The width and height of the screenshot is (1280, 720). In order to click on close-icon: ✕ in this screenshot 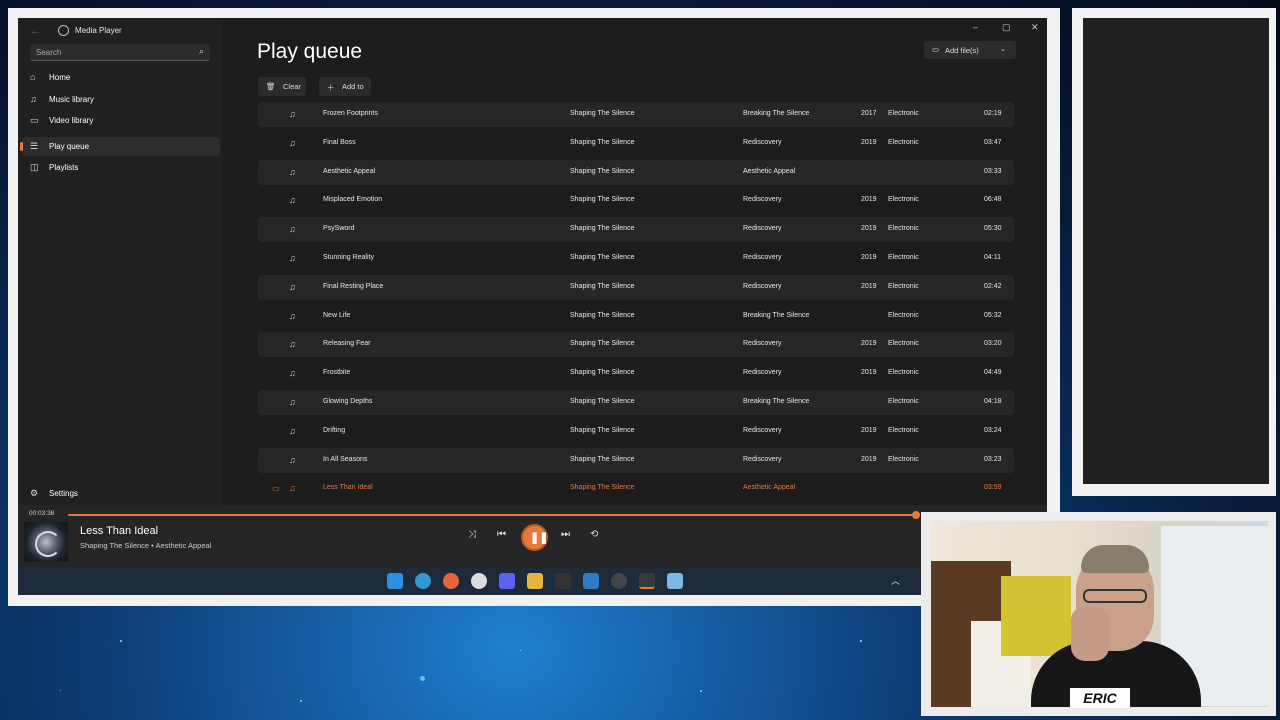, I will do `click(1035, 27)`.